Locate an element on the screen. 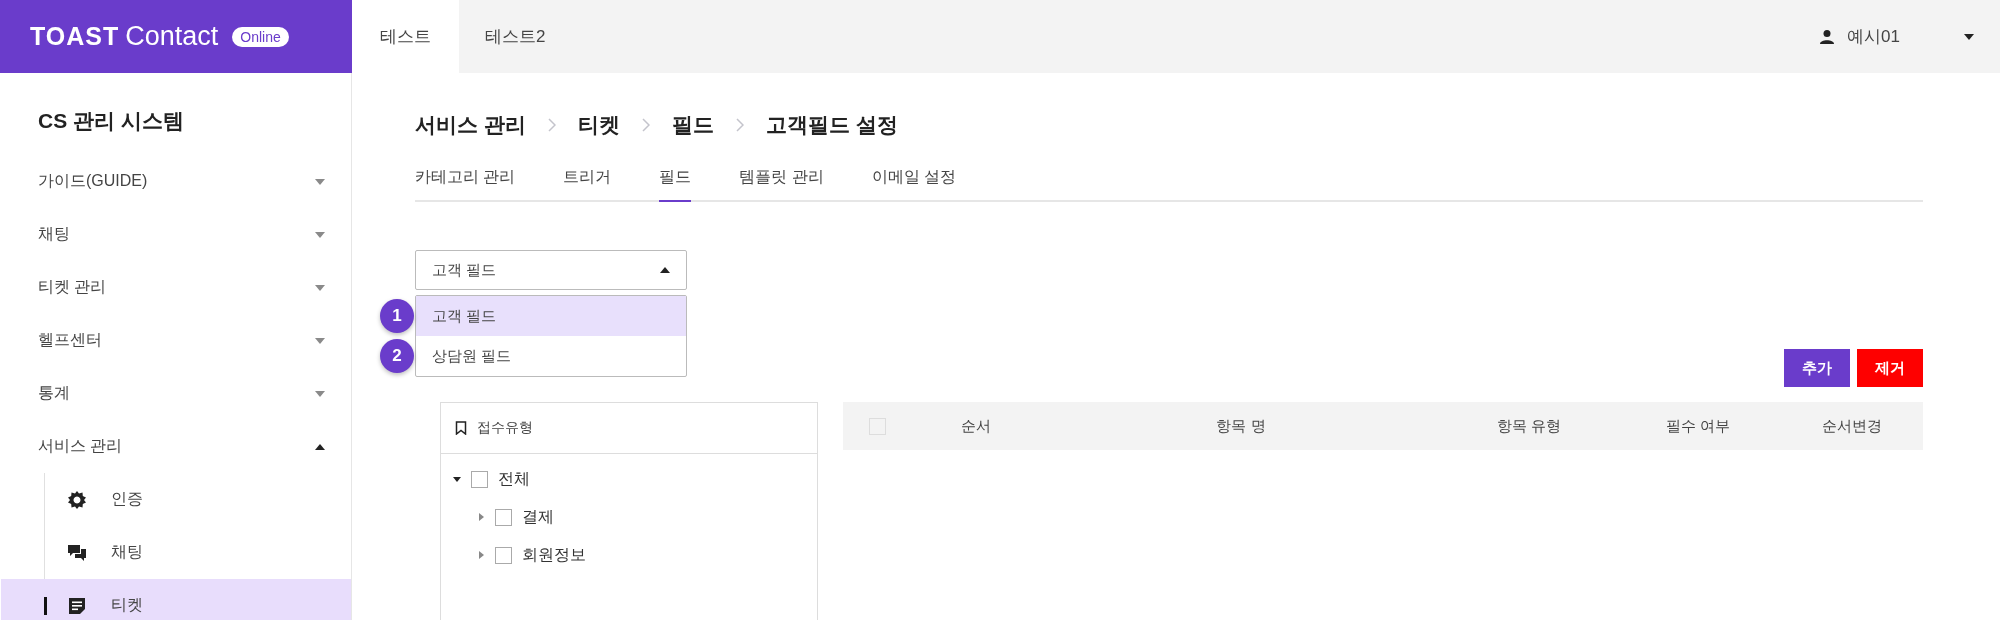  breadcrumb-item: 티켓 is located at coordinates (598, 125).